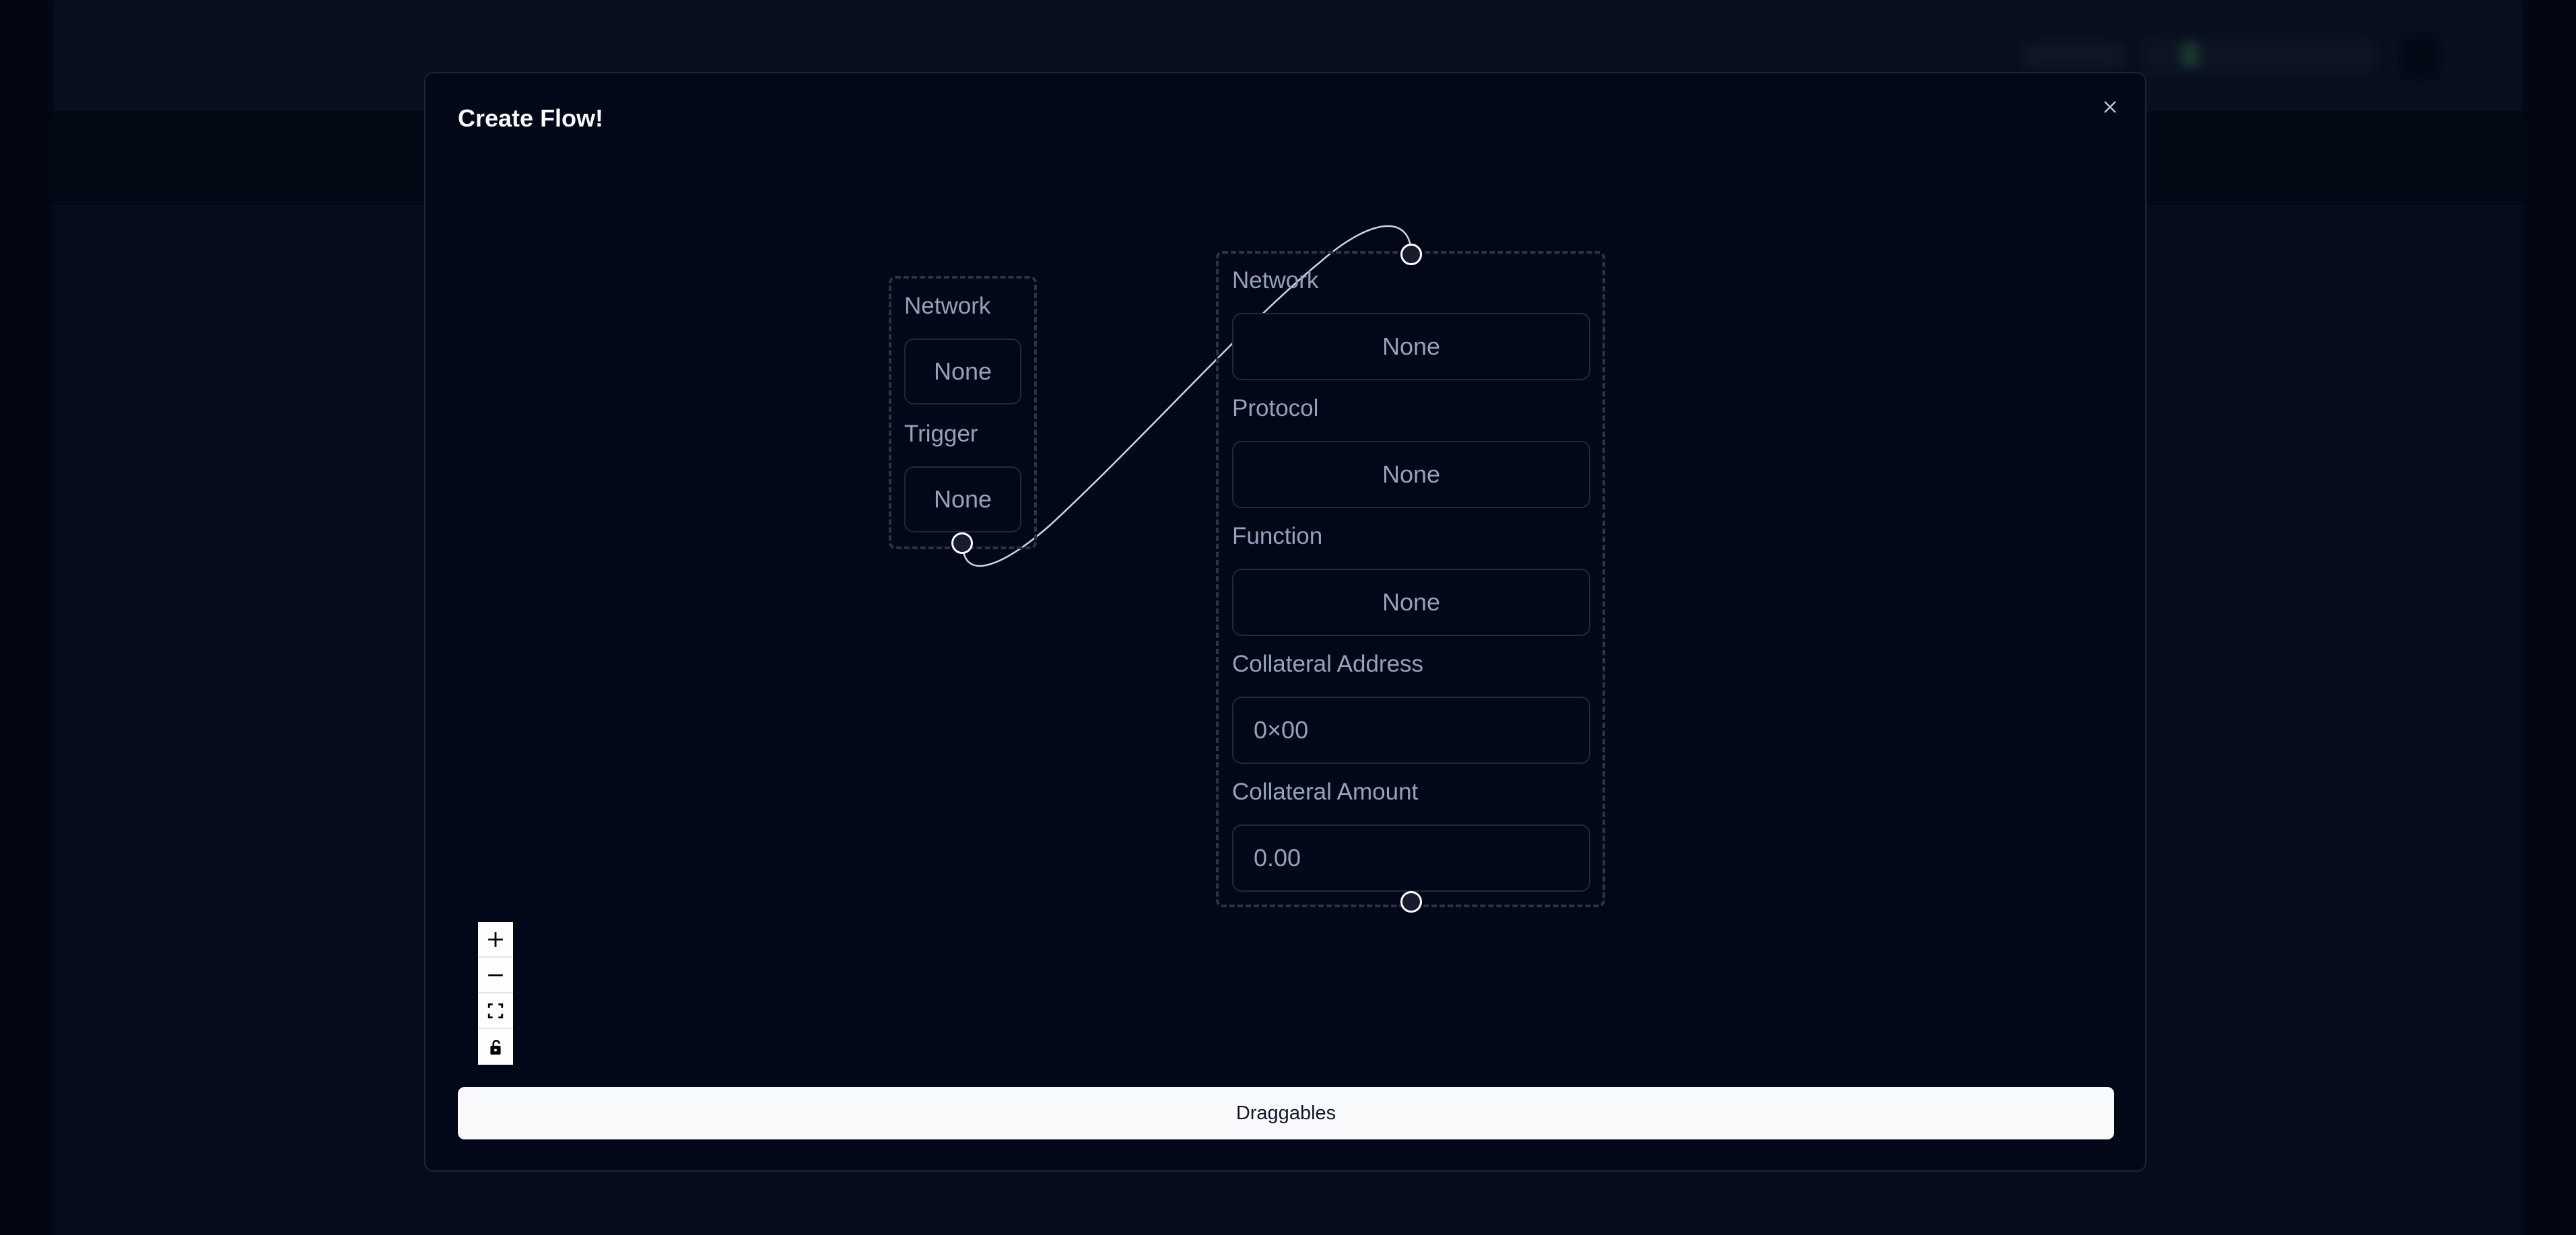  What do you see at coordinates (1411, 254) in the screenshot?
I see `action-node-target-handle` at bounding box center [1411, 254].